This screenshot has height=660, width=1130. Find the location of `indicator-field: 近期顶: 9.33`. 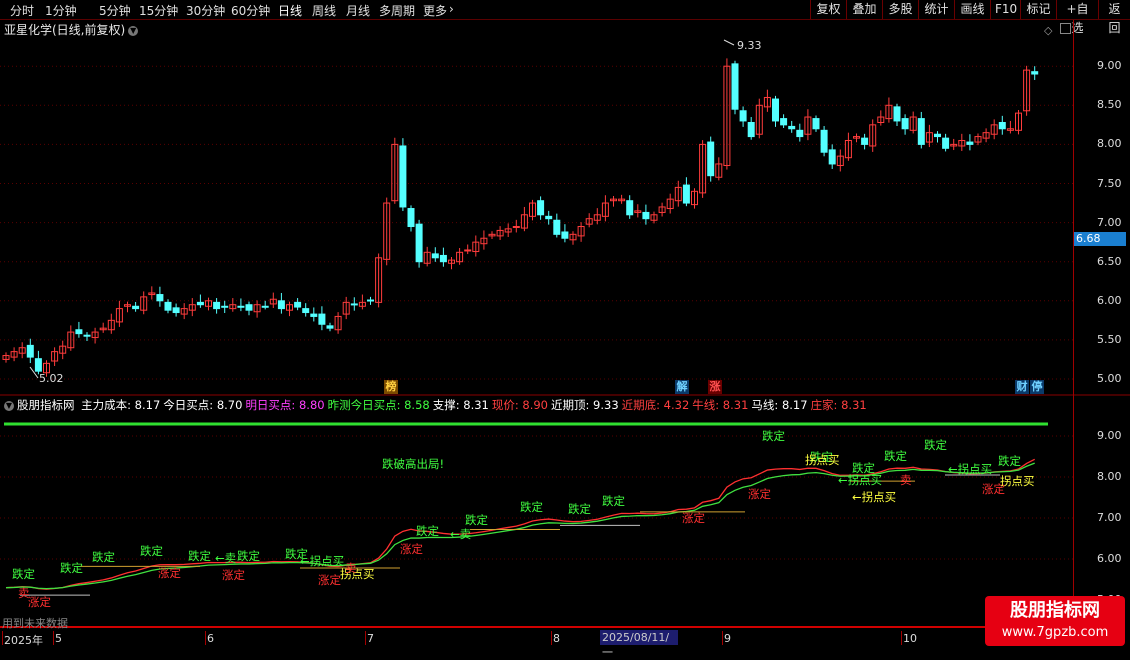

indicator-field: 近期顶: 9.33 is located at coordinates (585, 405).